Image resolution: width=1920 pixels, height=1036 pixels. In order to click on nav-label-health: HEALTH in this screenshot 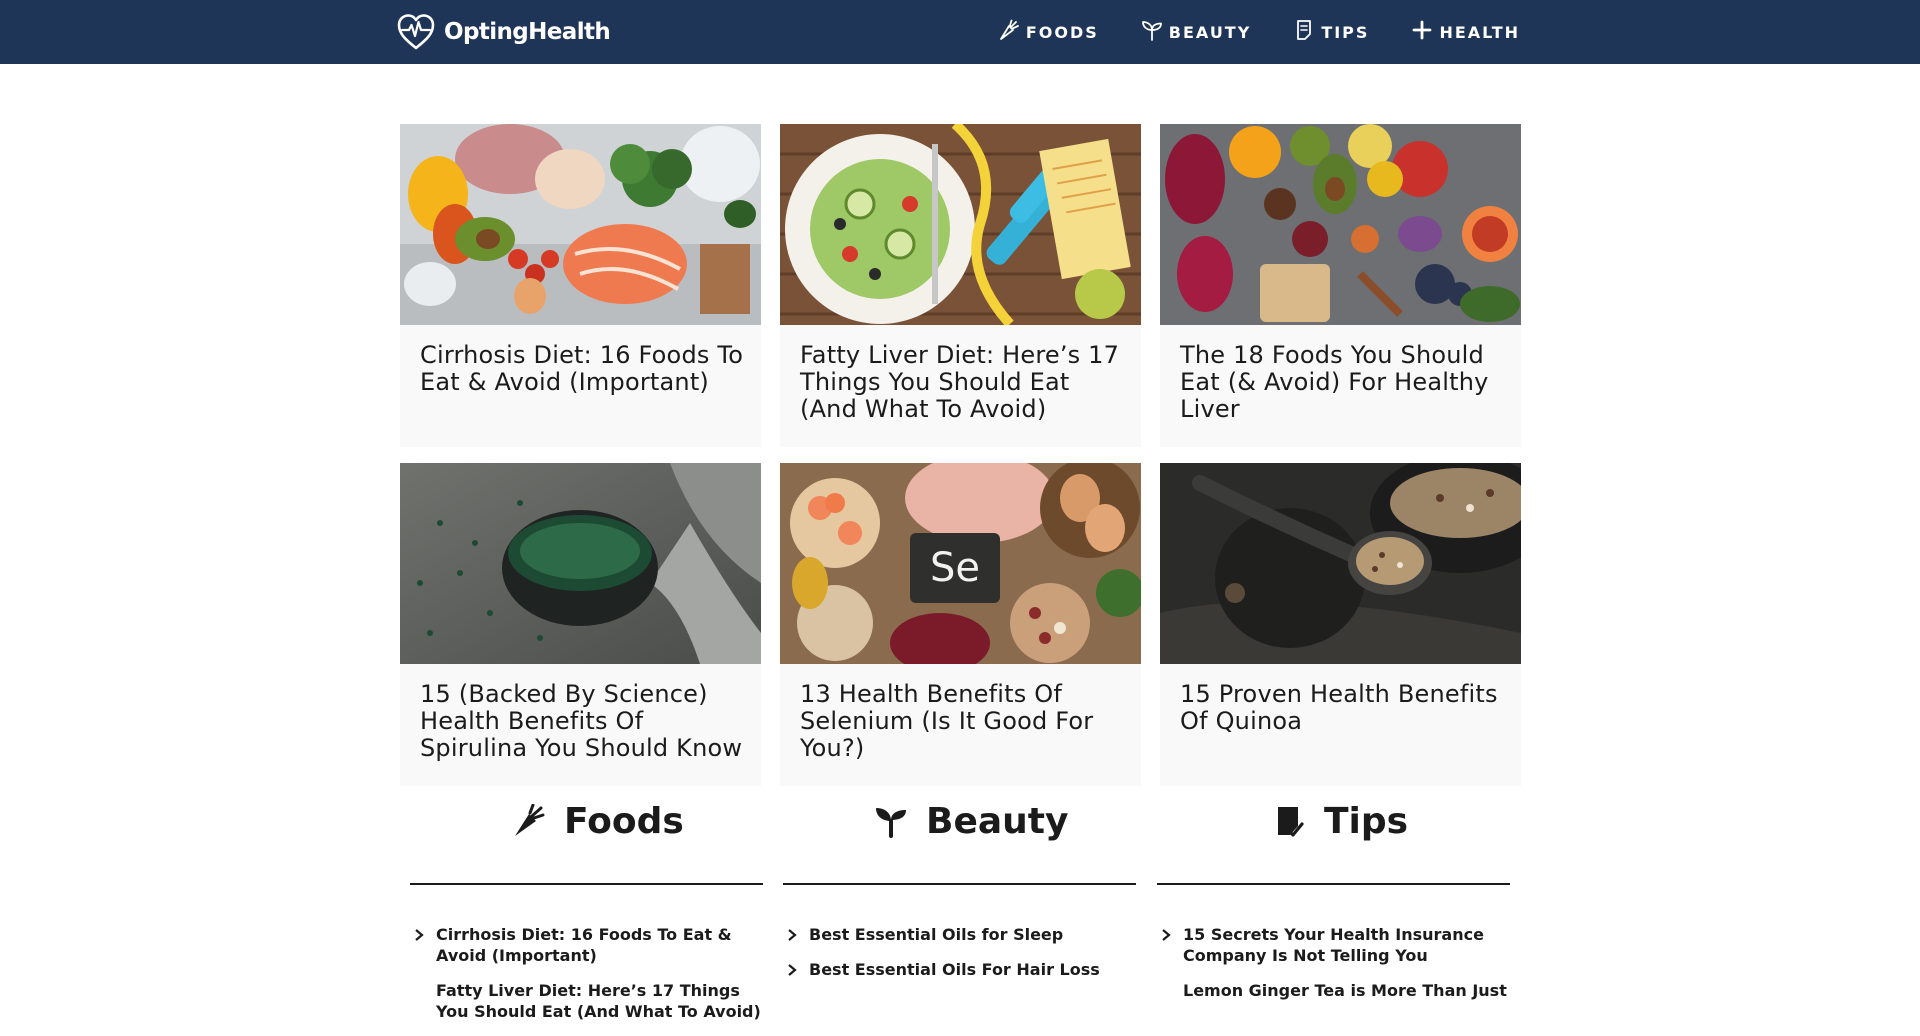, I will do `click(1479, 32)`.